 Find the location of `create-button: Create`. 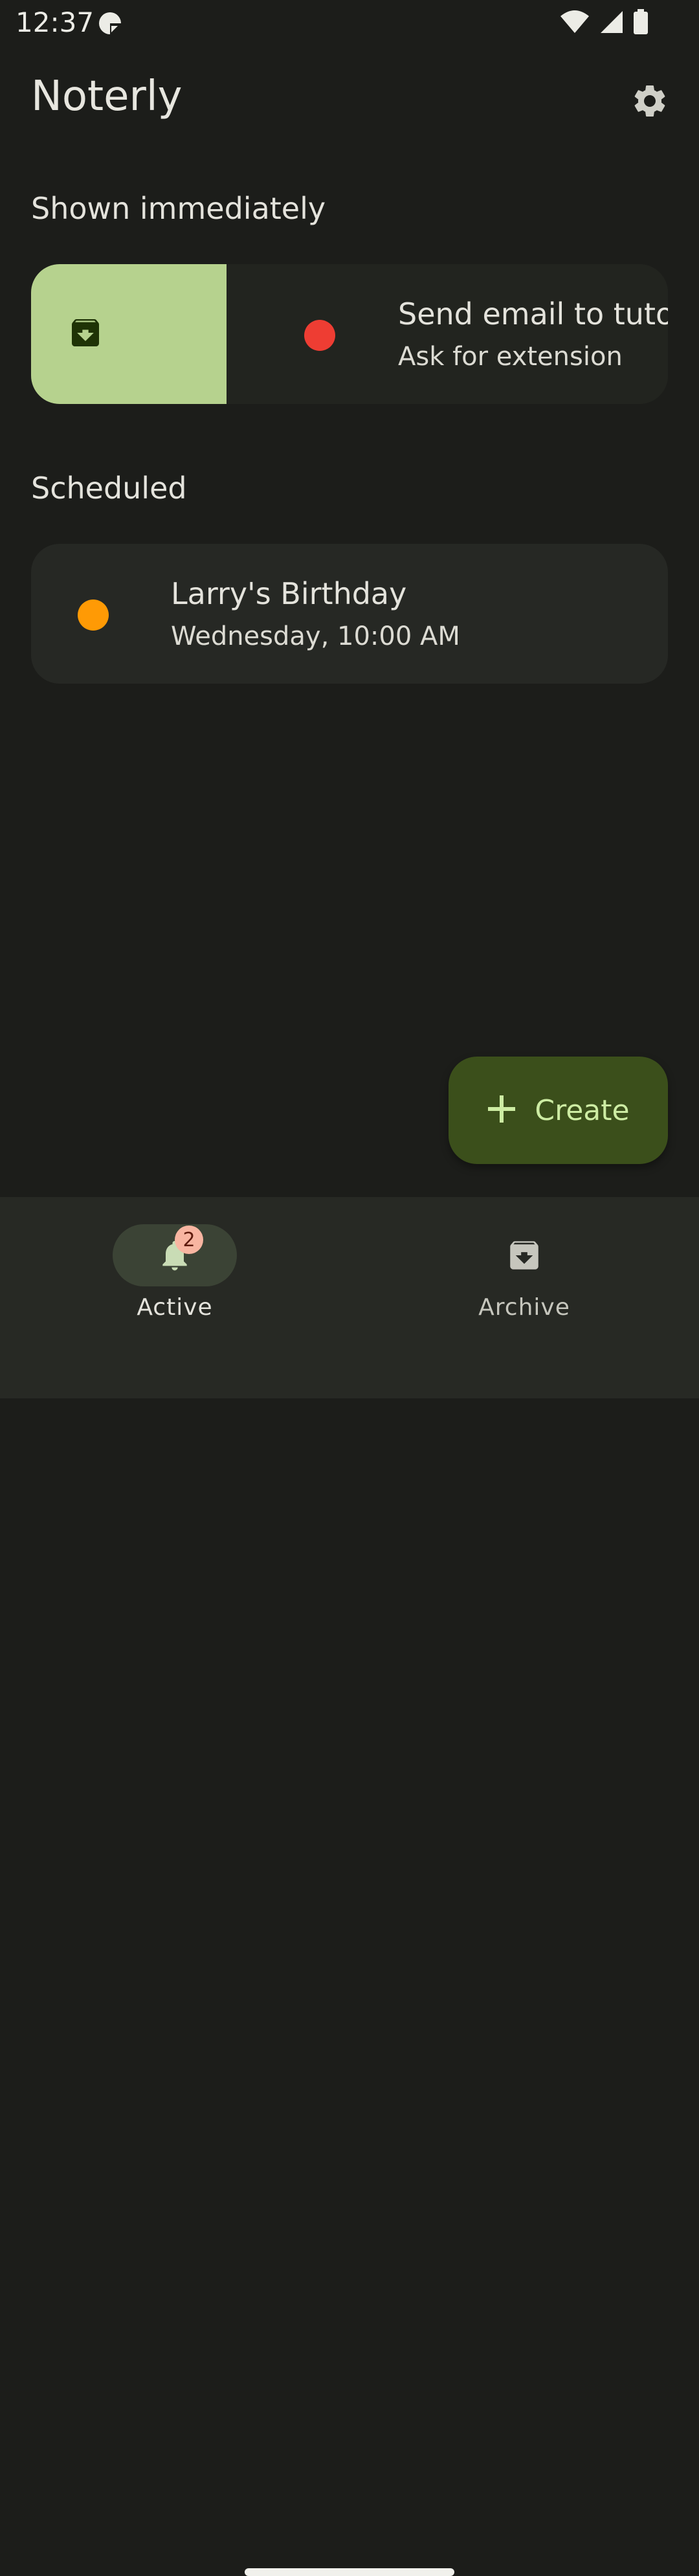

create-button: Create is located at coordinates (558, 1110).